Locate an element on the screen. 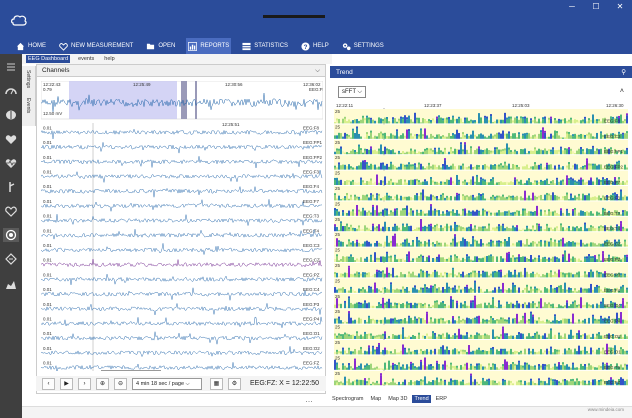 The height and width of the screenshot is (418, 632). heart-outline-icon is located at coordinates (11, 211).